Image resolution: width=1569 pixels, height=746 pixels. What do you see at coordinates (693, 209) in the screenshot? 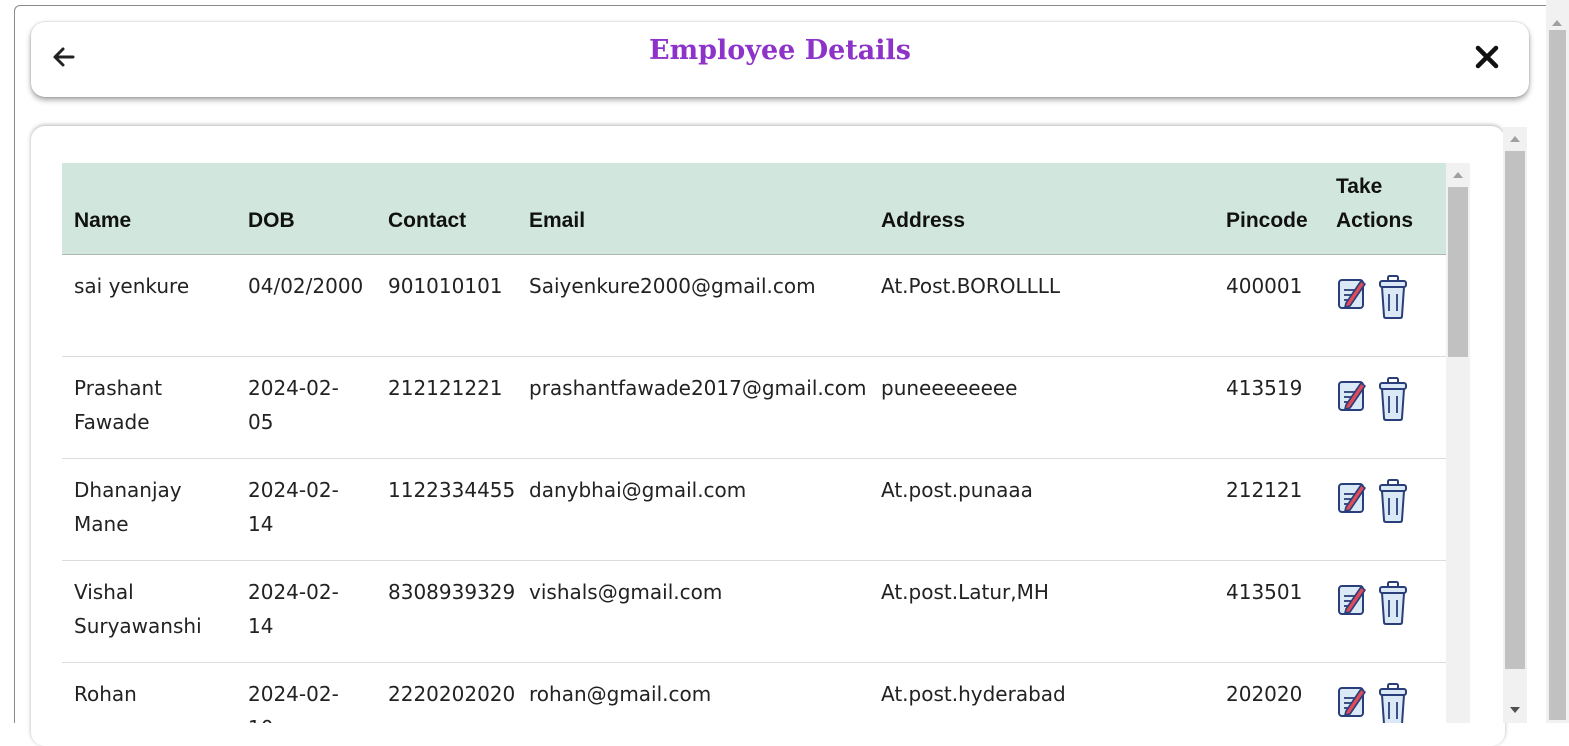
I see `column-header-email: Email` at bounding box center [693, 209].